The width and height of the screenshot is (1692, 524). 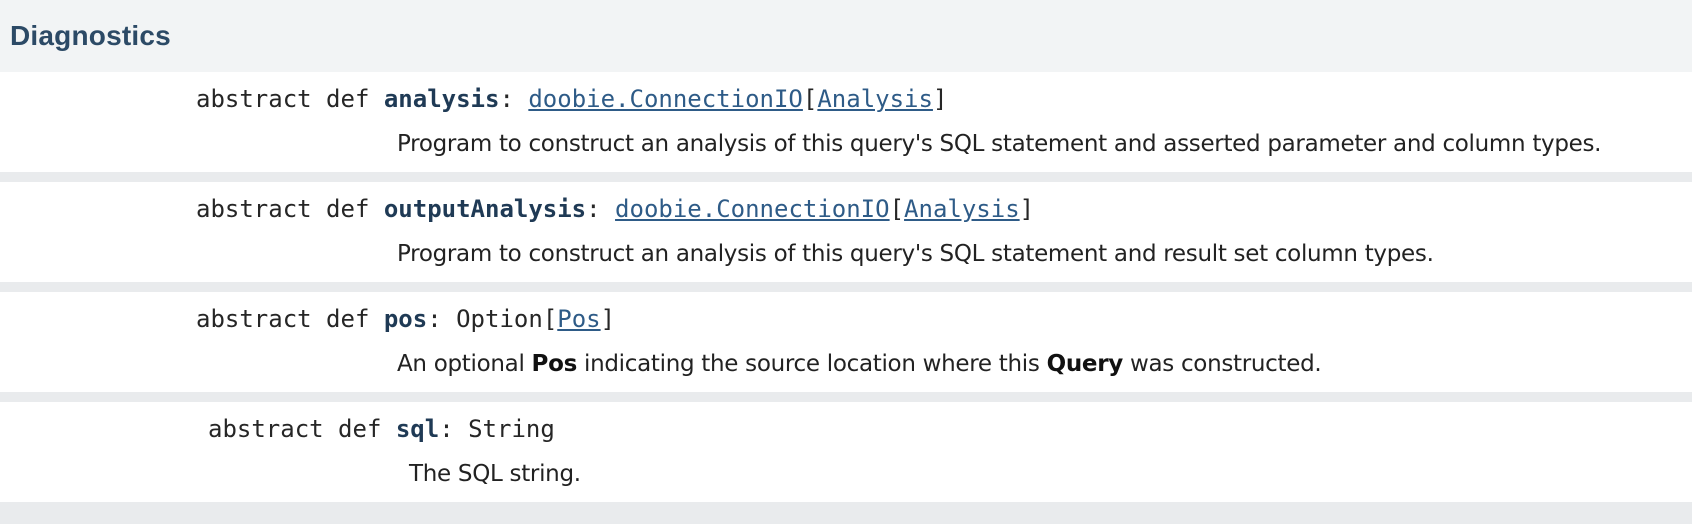 What do you see at coordinates (417, 429) in the screenshot?
I see `member-name: sql` at bounding box center [417, 429].